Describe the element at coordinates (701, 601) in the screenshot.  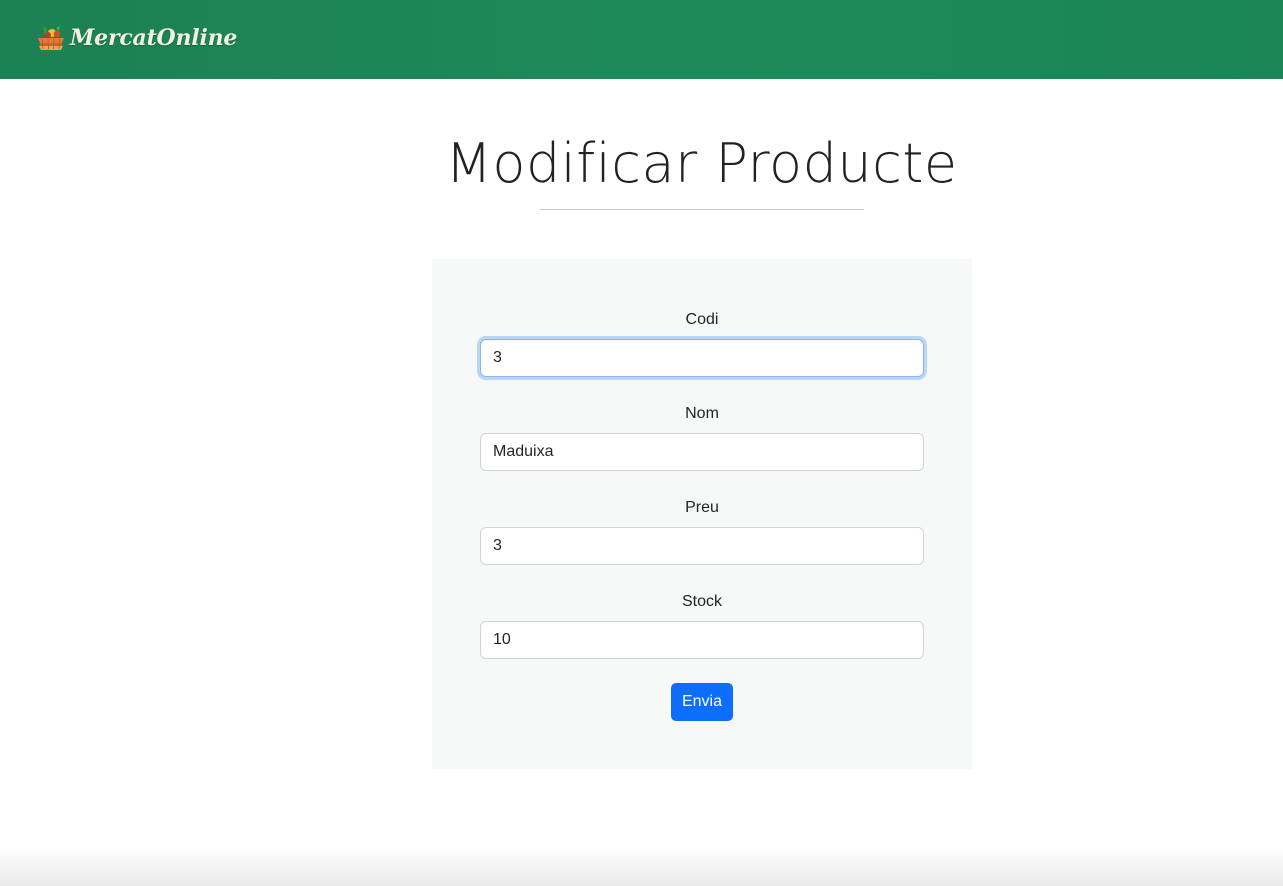
I see `stock-label: Stock` at that location.